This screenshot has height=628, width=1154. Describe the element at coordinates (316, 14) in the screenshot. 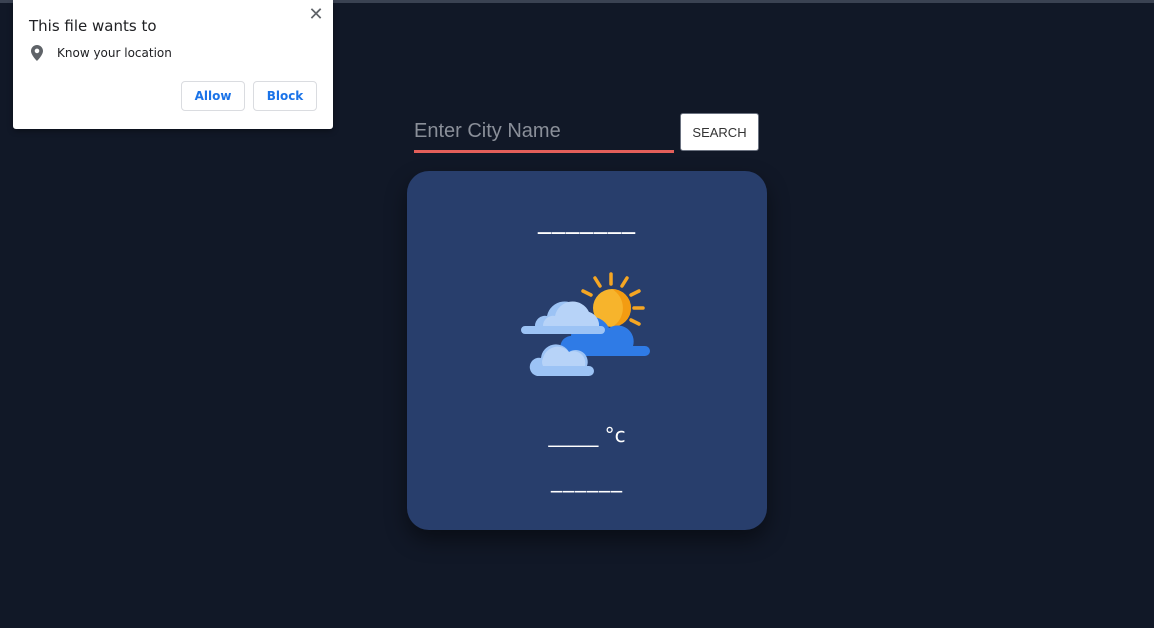

I see `close-icon: ✕` at that location.